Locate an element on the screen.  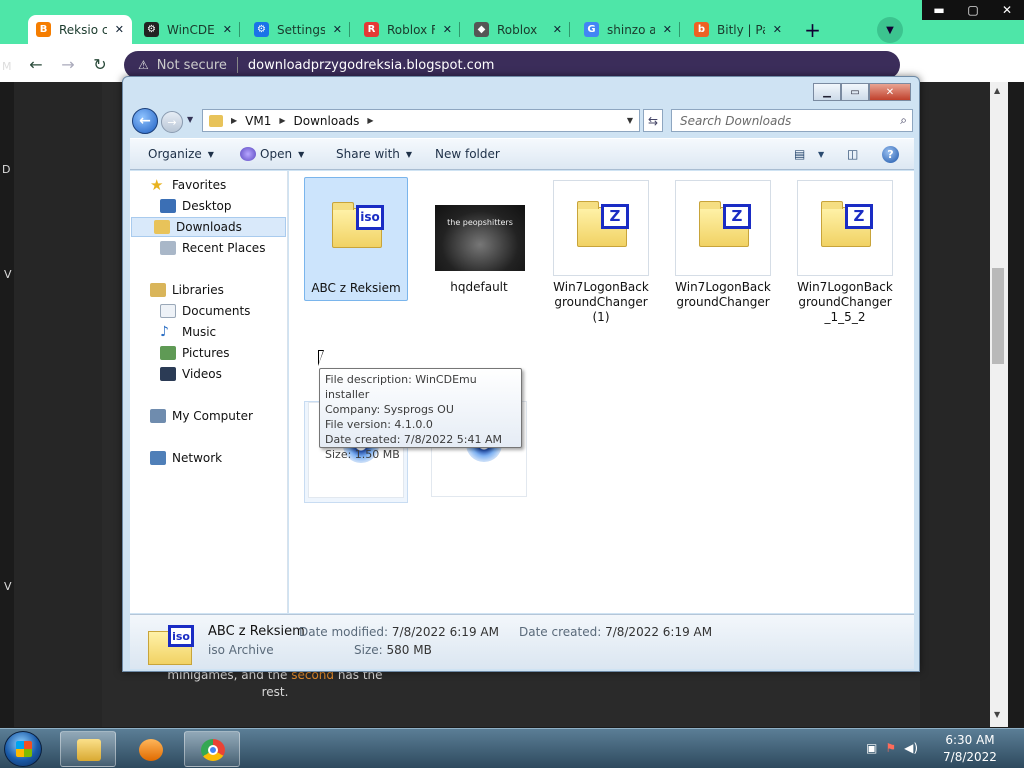
recent-places-icon is located at coordinates (168, 248).